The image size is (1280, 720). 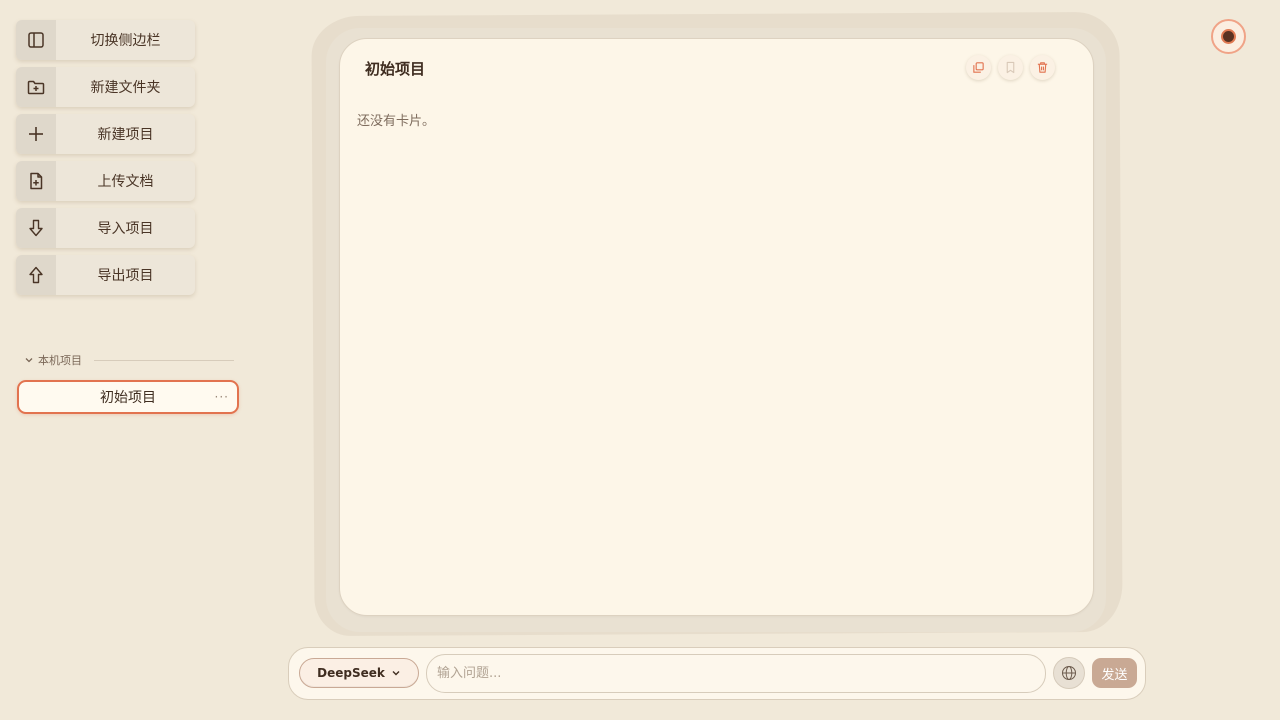 I want to click on send-button: 发送, so click(x=1114, y=673).